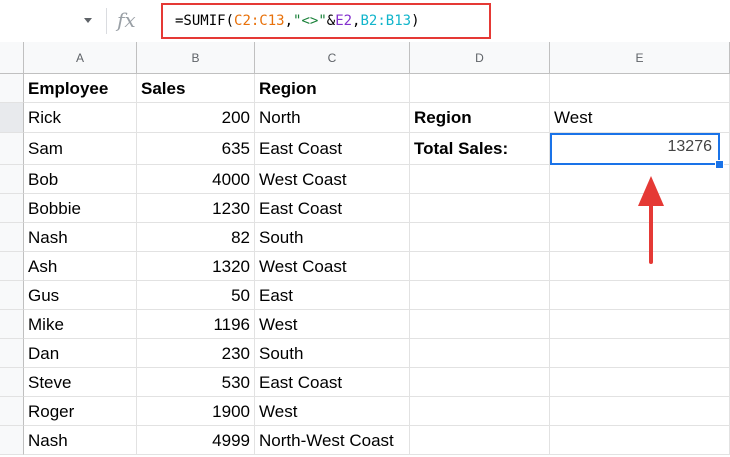 The height and width of the screenshot is (457, 730). What do you see at coordinates (196, 324) in the screenshot?
I see `sales-cell: 1196` at bounding box center [196, 324].